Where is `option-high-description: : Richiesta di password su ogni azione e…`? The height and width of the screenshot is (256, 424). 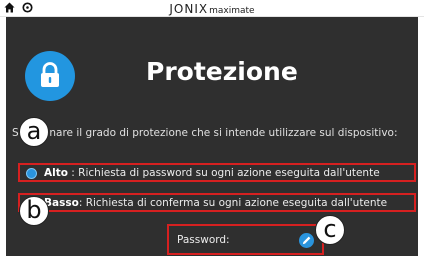
option-high-description: : Richiesta di password su ogni azione e… is located at coordinates (223, 173).